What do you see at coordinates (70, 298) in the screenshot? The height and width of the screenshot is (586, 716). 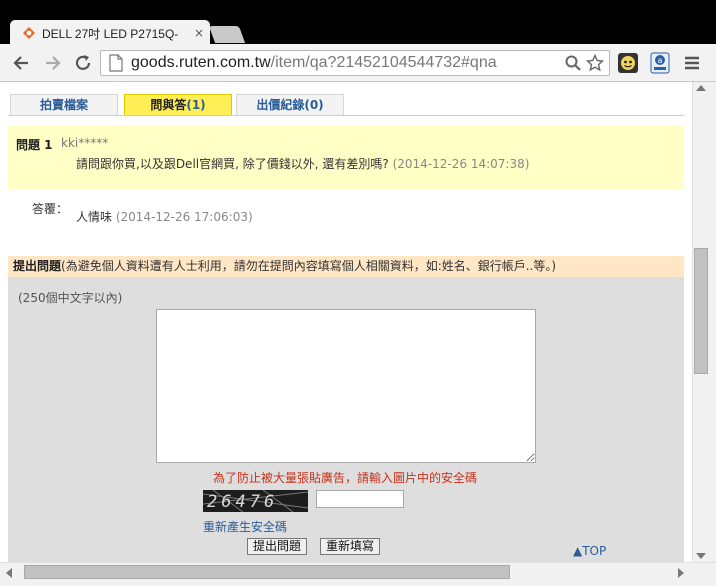 I see `char-limit-note: (250個中文字以內)` at bounding box center [70, 298].